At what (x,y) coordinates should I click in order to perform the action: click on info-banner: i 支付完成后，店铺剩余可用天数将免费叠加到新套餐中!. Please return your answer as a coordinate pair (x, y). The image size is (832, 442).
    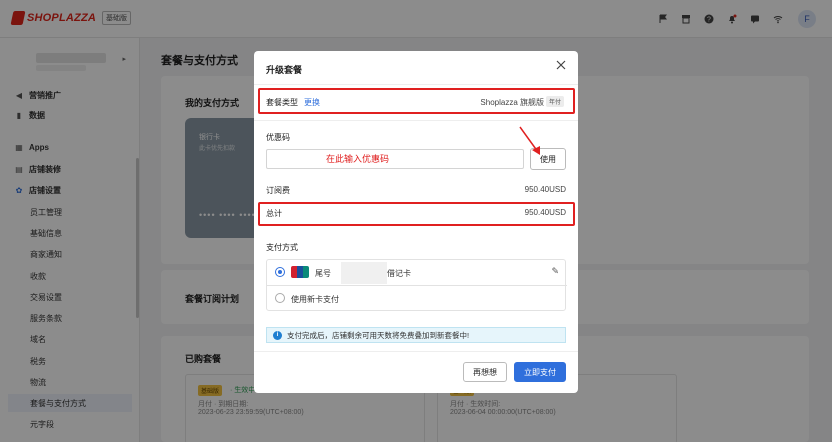
    Looking at the image, I should click on (416, 335).